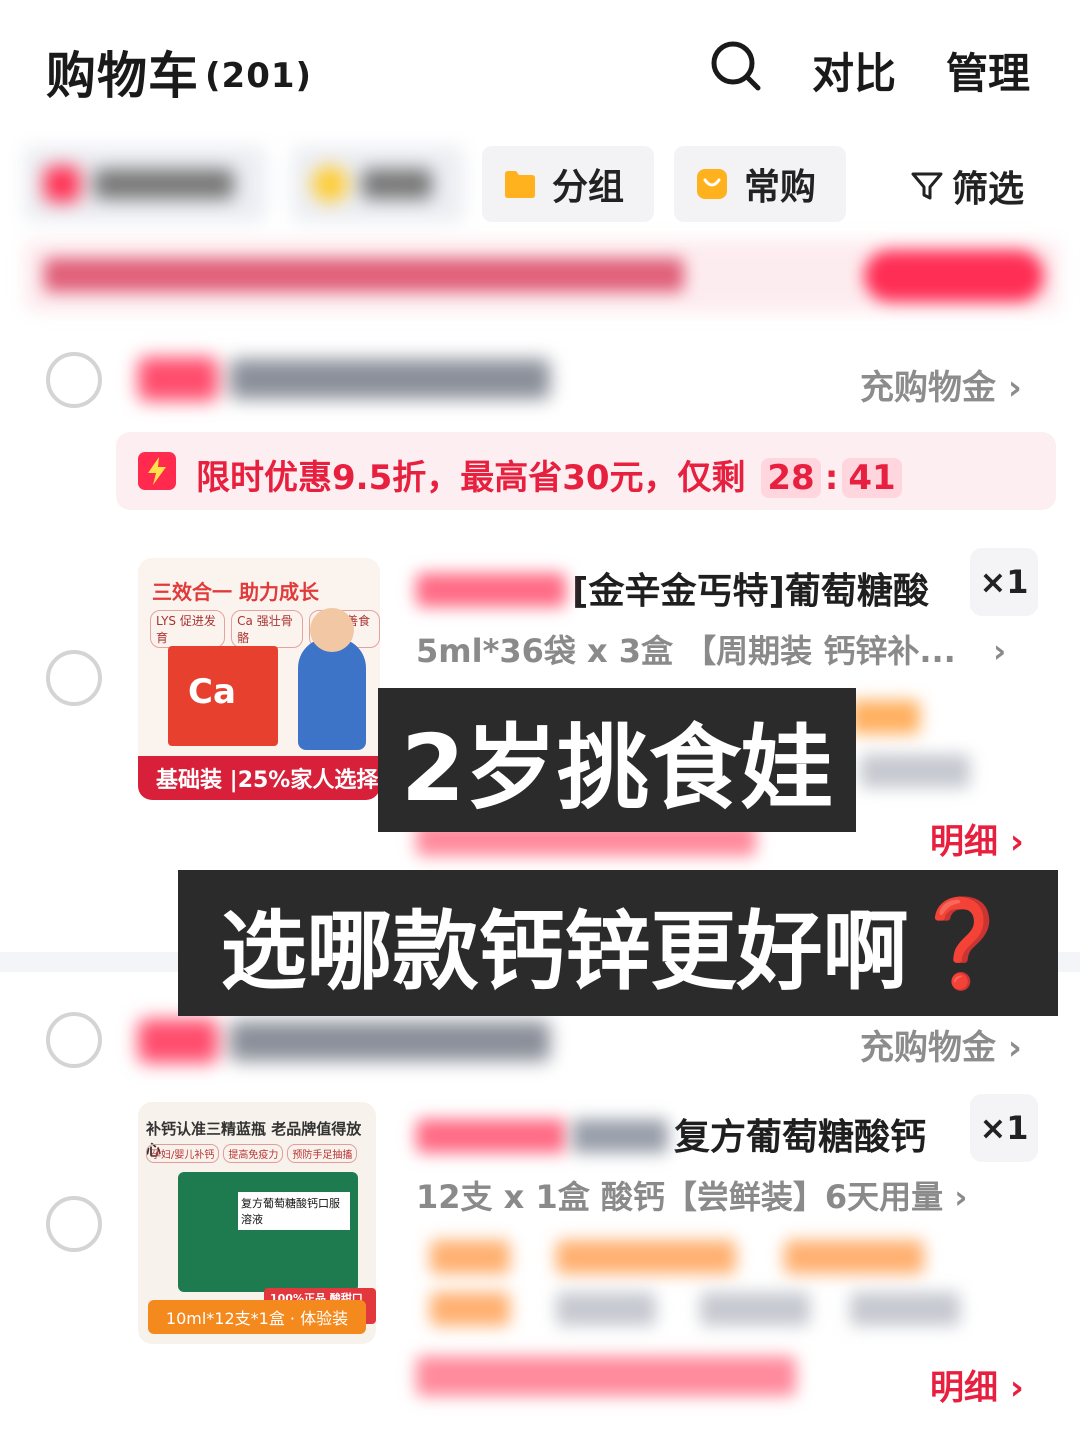 The height and width of the screenshot is (1440, 1080). Describe the element at coordinates (750, 591) in the screenshot. I see `product-title-text: [金辛金丐特]葡萄糖酸` at that location.